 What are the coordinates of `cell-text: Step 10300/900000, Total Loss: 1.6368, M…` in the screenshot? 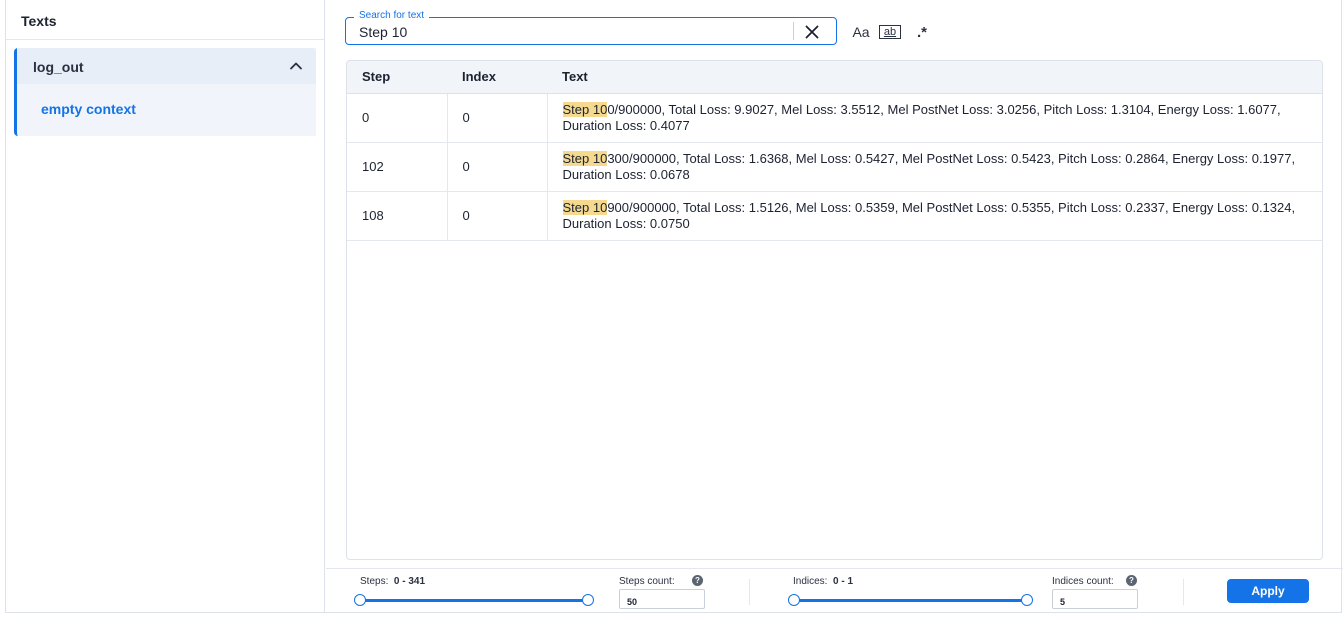 It's located at (934, 167).